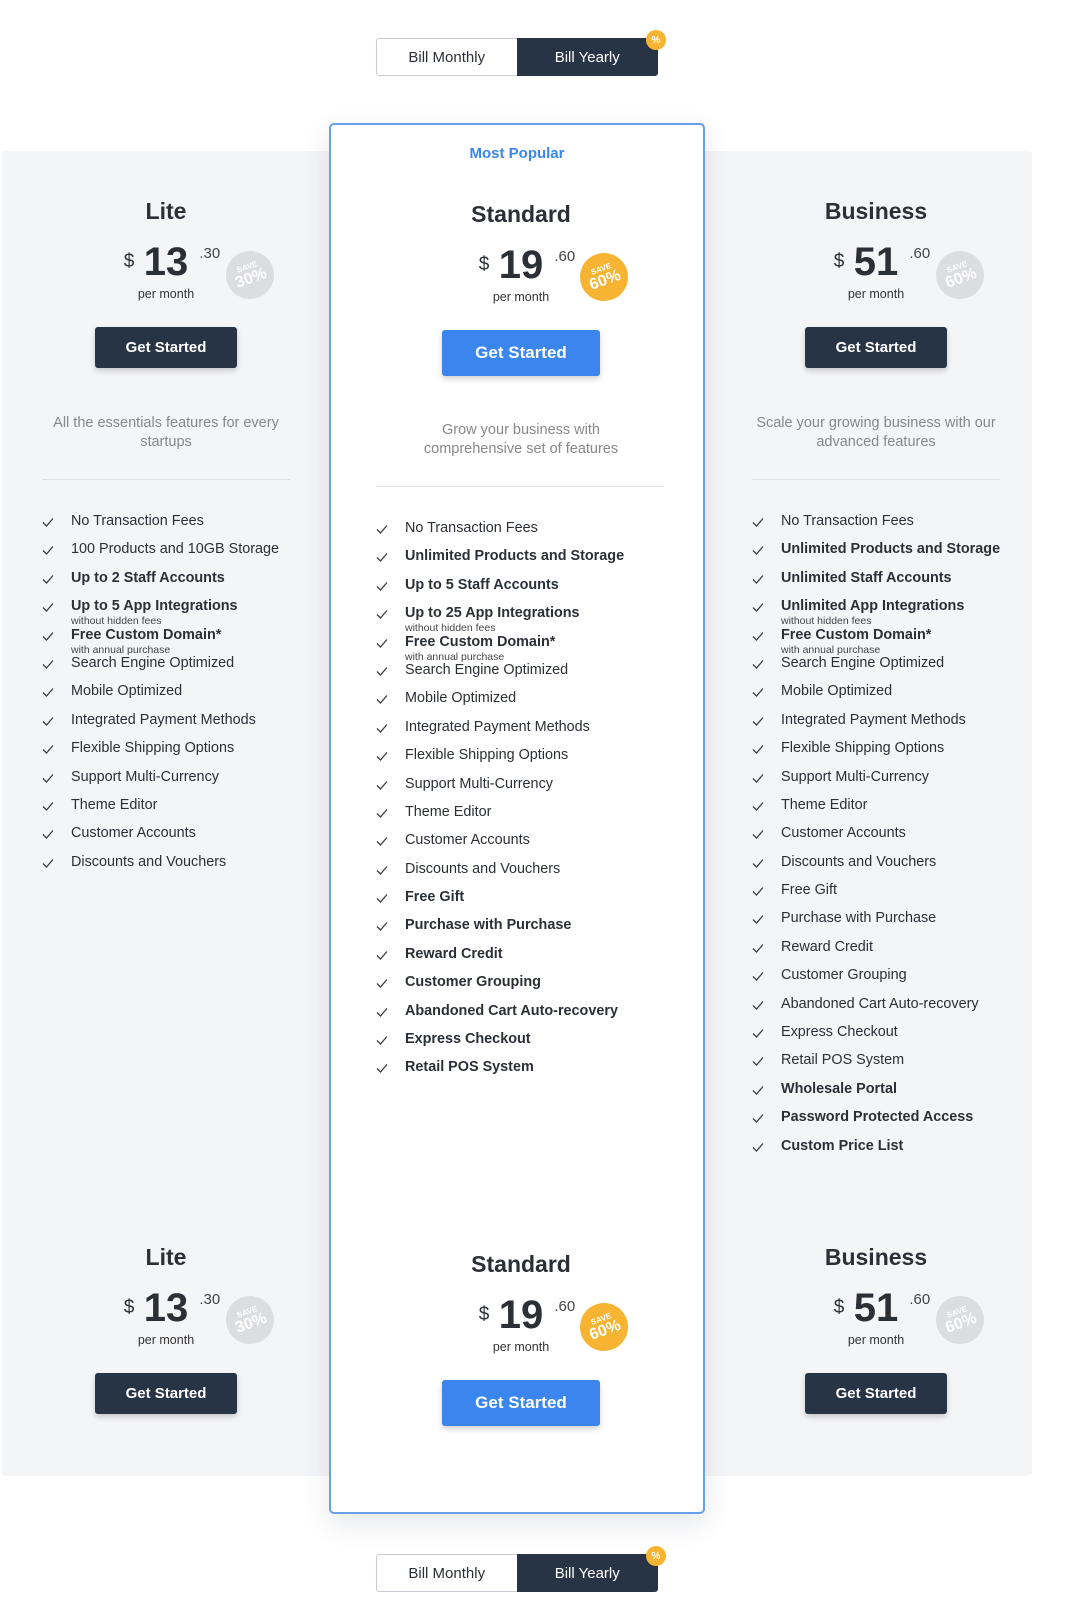 The image size is (1078, 1598). Describe the element at coordinates (133, 833) in the screenshot. I see `feature-label: Customer Accounts` at that location.